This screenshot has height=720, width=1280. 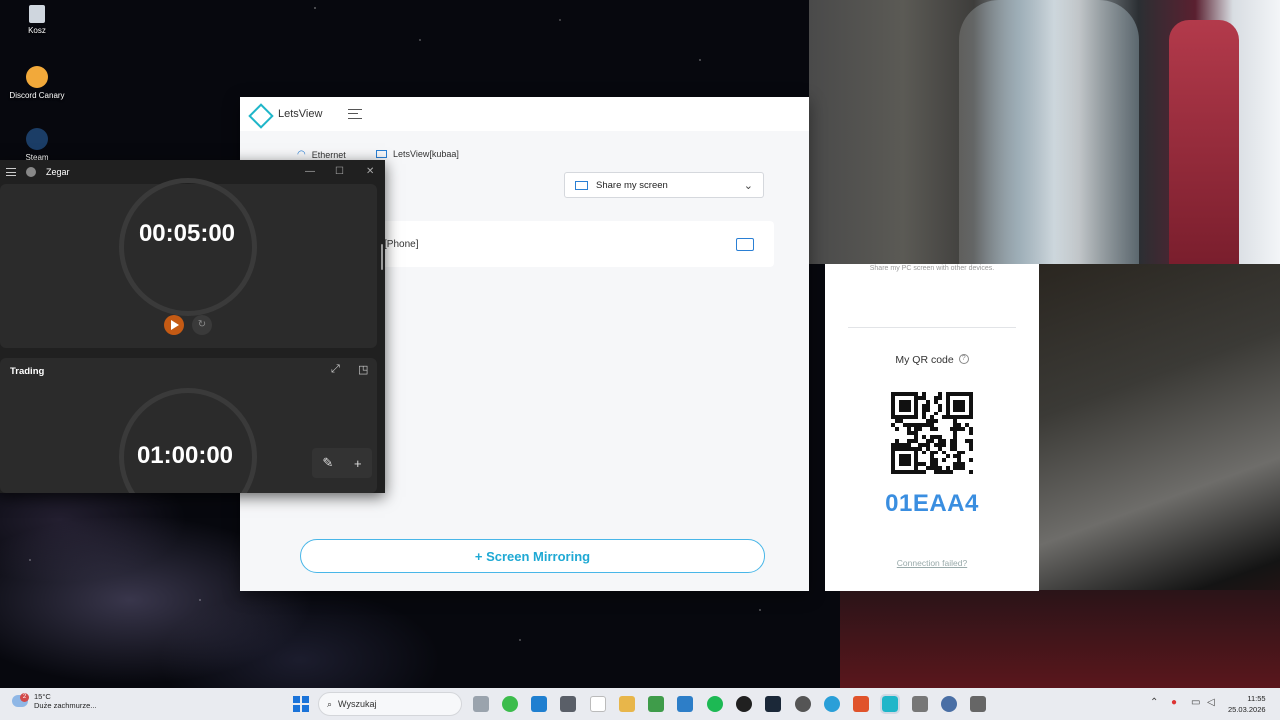 What do you see at coordinates (339, 171) in the screenshot?
I see `maximize-icon: ☐` at bounding box center [339, 171].